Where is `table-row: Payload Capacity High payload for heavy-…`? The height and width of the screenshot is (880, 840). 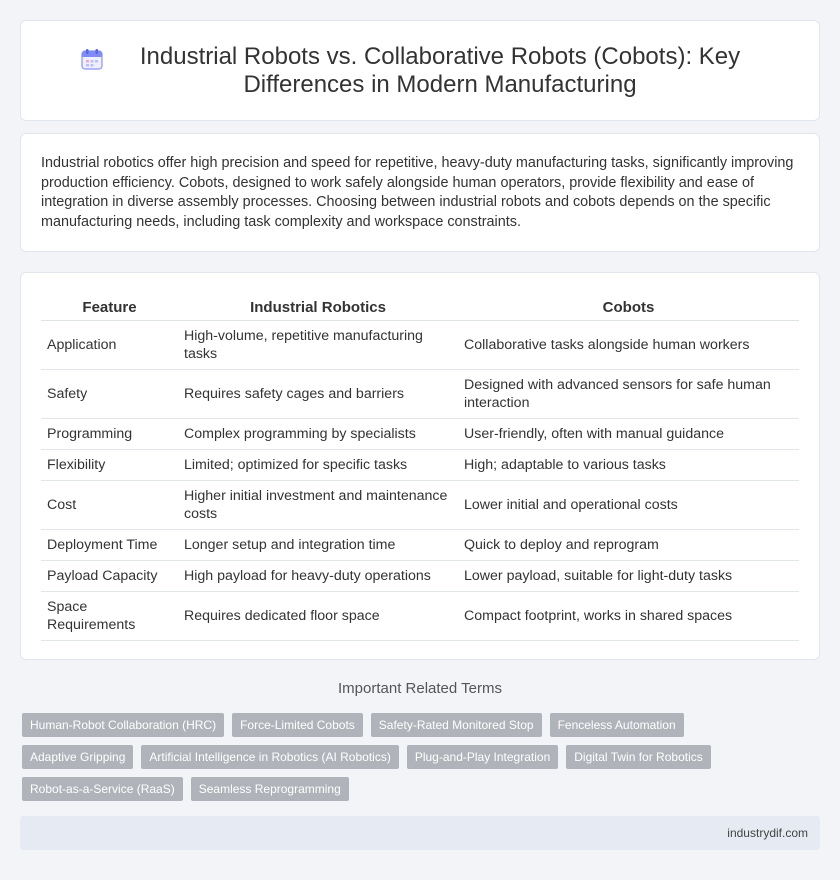
table-row: Payload Capacity High payload for heavy-… is located at coordinates (420, 576).